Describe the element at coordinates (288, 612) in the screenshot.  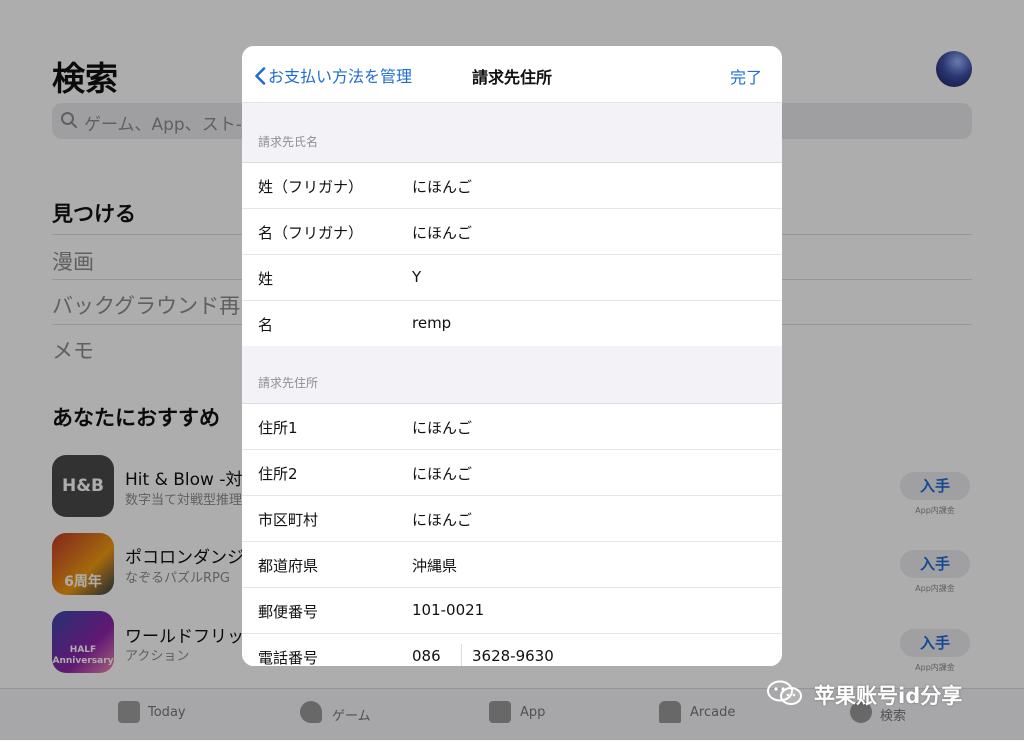
I see `field-label: 郵便番号` at that location.